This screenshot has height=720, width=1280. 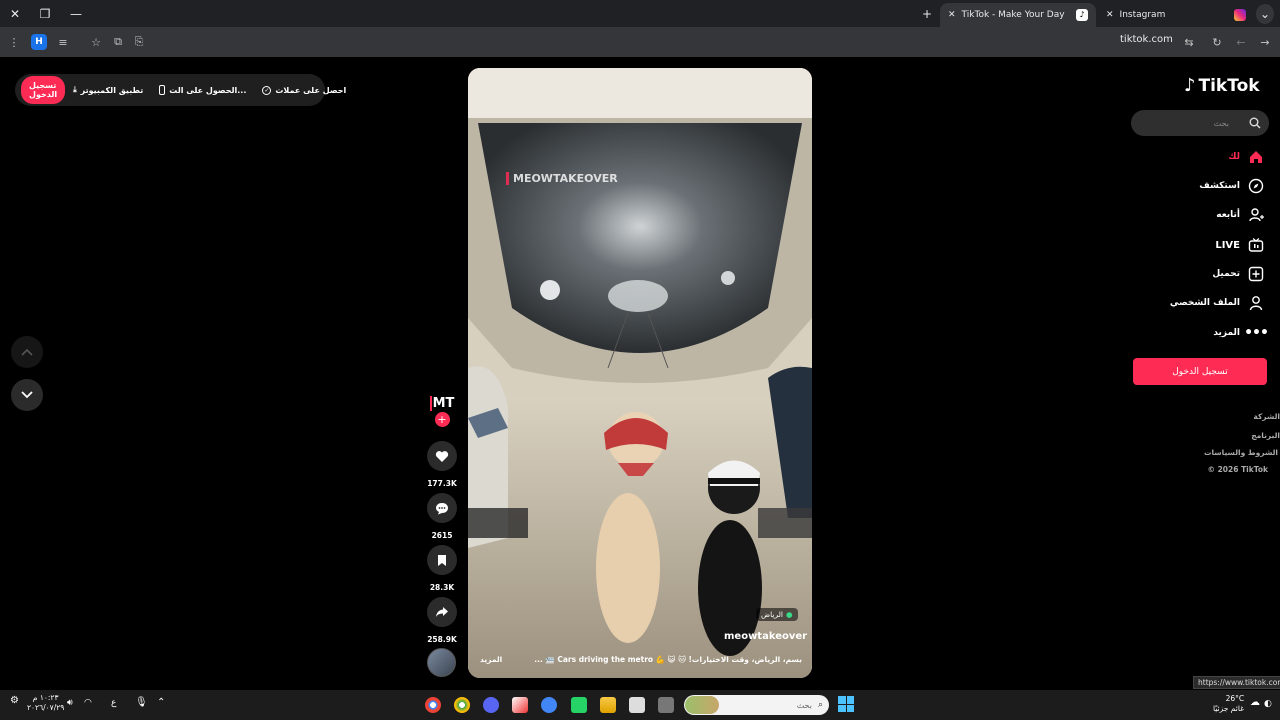 What do you see at coordinates (141, 702) in the screenshot?
I see `microphone-icon: 🎙︎` at bounding box center [141, 702].